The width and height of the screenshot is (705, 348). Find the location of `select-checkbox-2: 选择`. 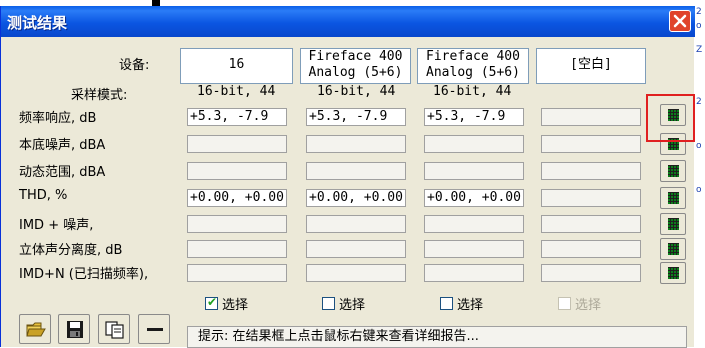

select-checkbox-2: 选择 is located at coordinates (343, 303).